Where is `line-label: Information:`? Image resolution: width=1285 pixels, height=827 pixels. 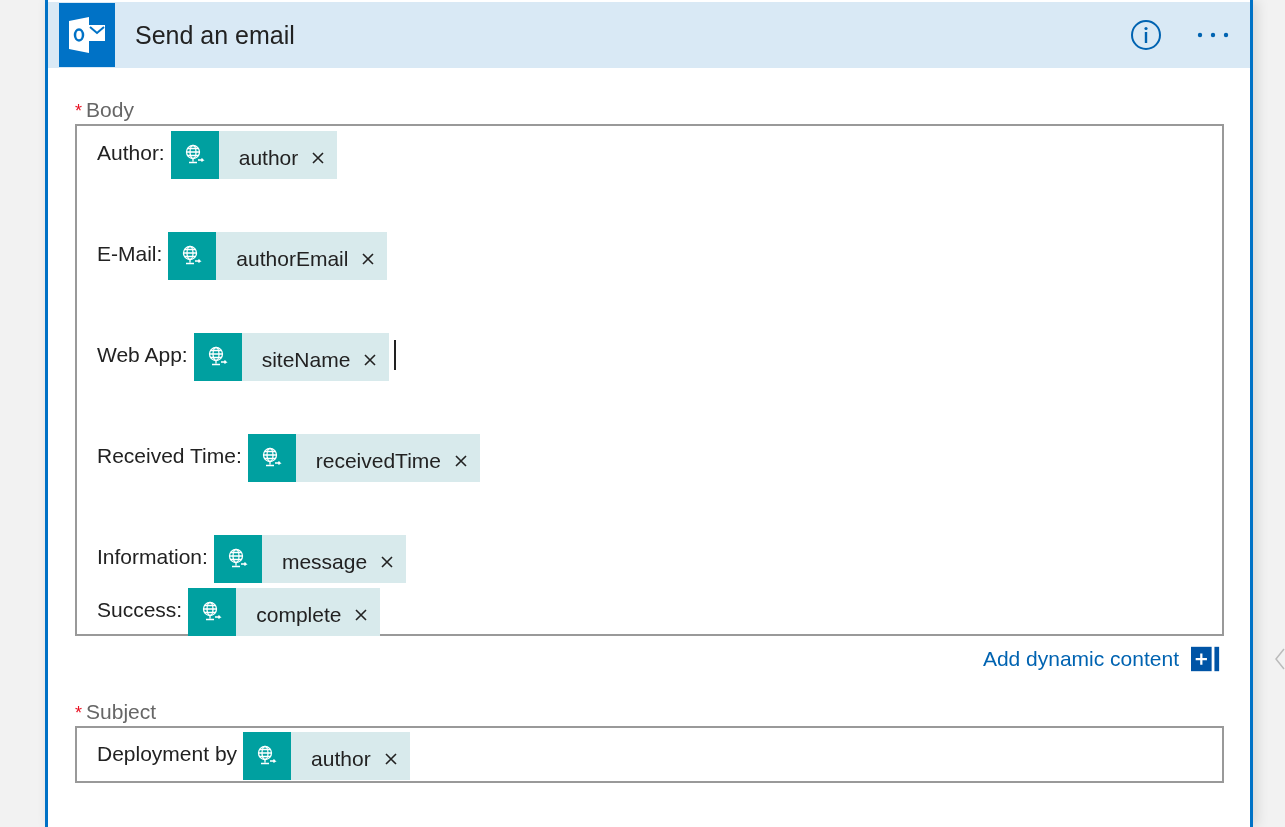 line-label: Information: is located at coordinates (152, 557).